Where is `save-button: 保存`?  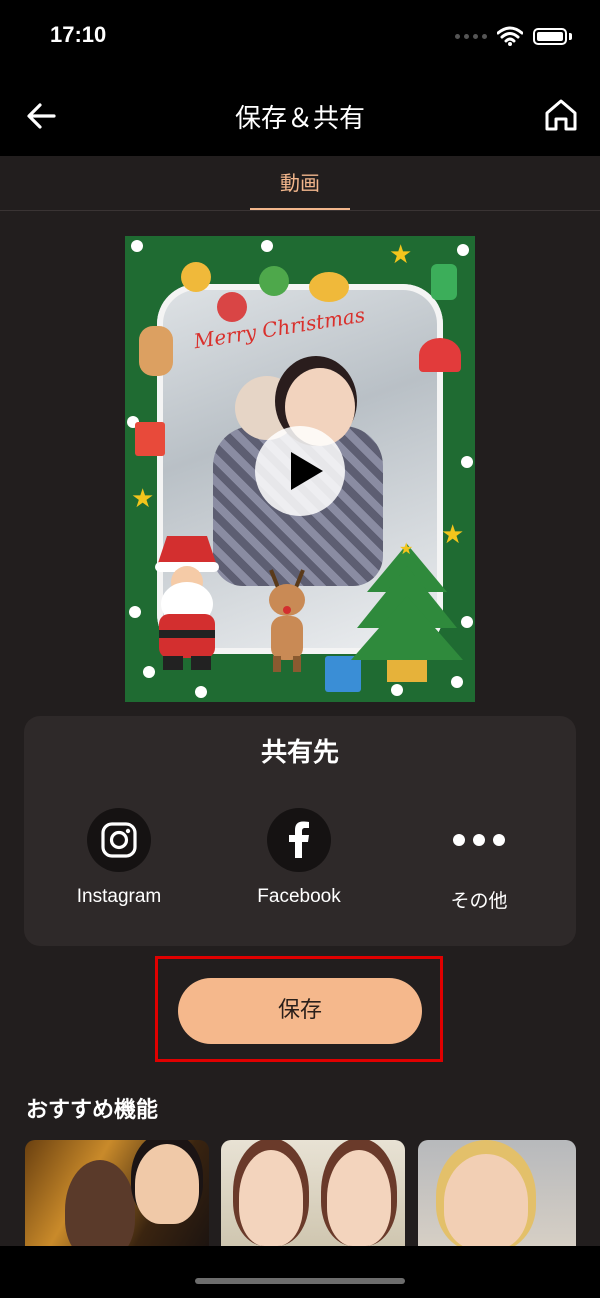
save-button: 保存 is located at coordinates (300, 1011).